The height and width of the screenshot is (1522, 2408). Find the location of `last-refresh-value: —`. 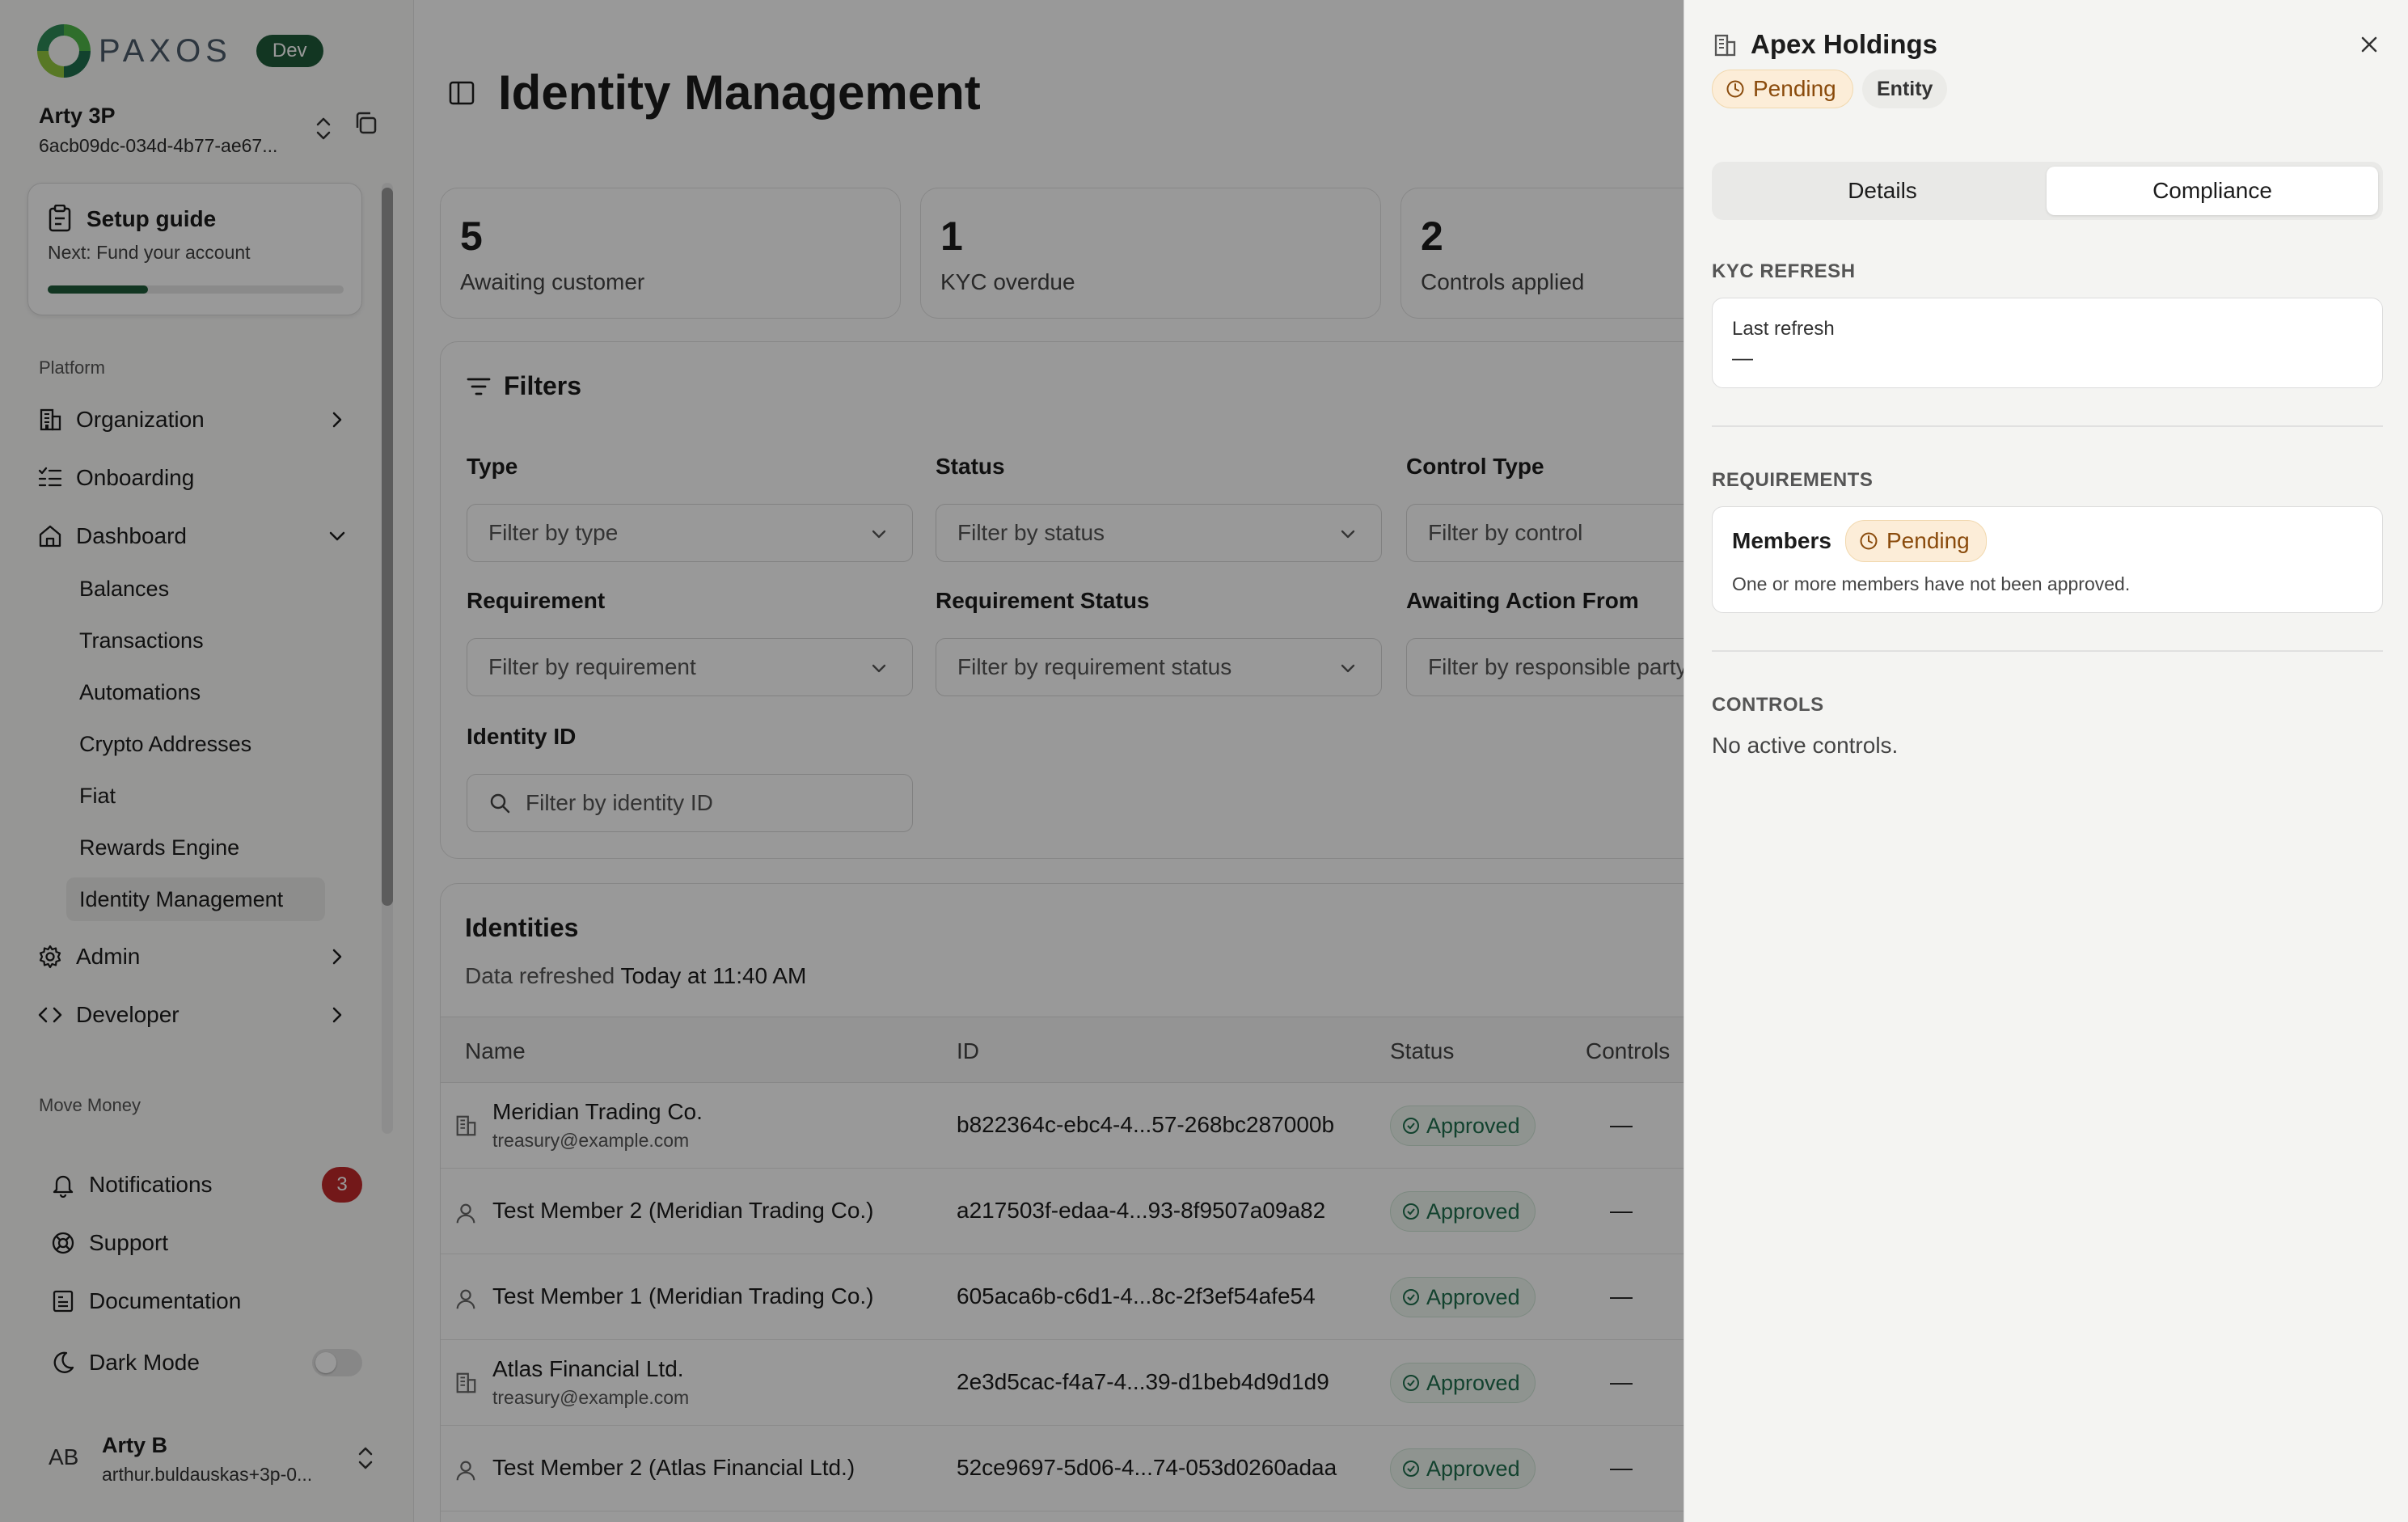

last-refresh-value: — is located at coordinates (1742, 357).